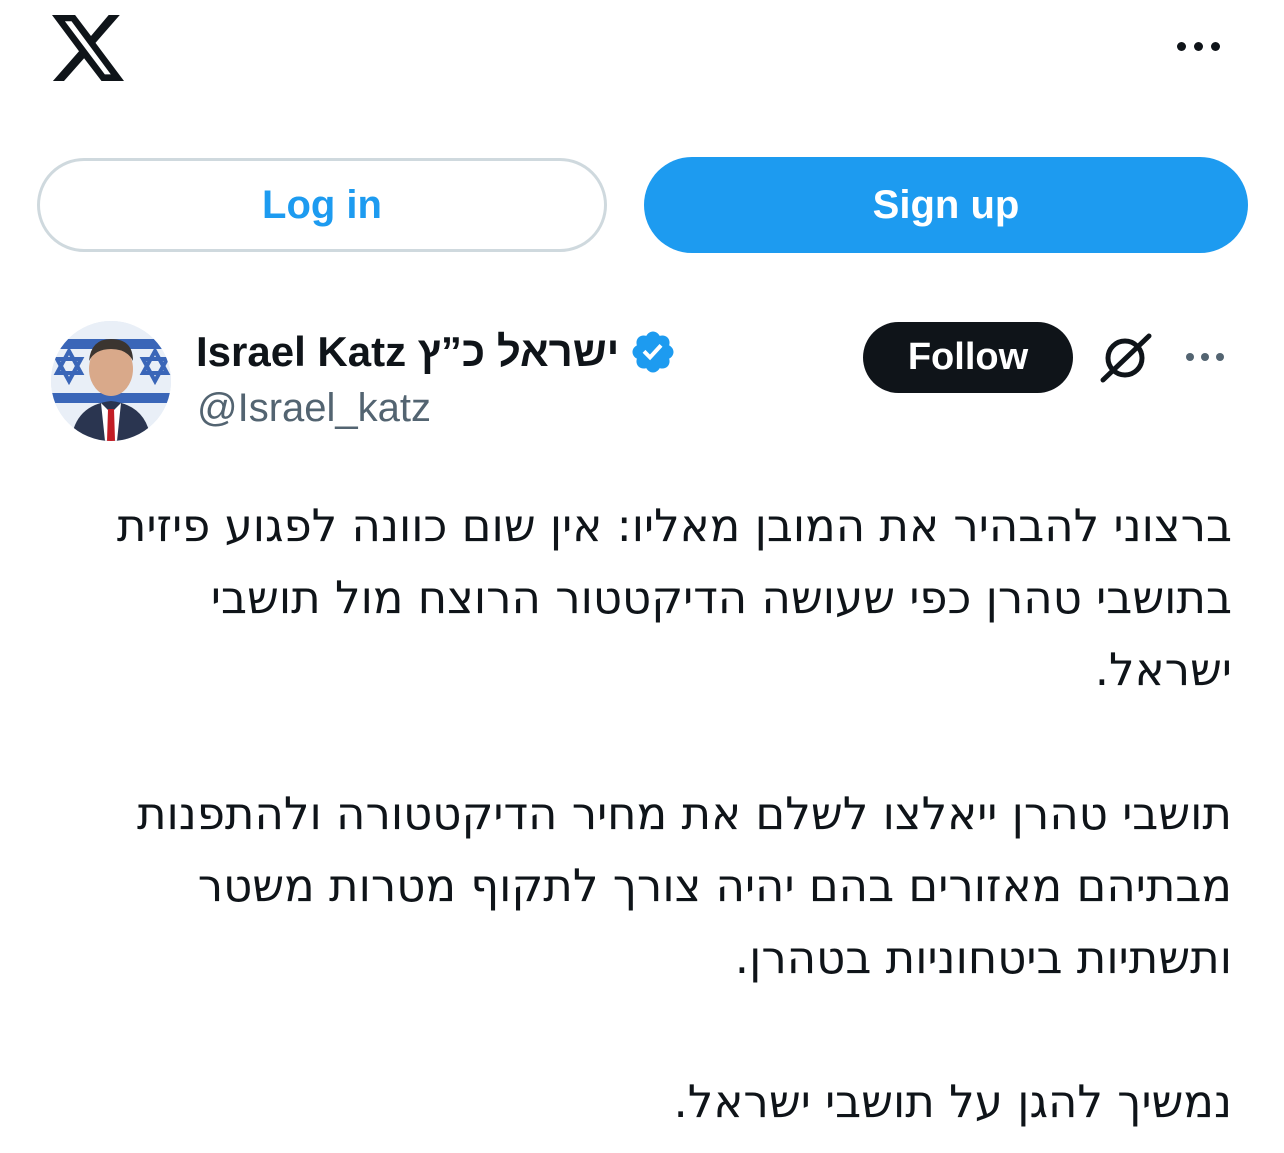 This screenshot has width=1284, height=1153. What do you see at coordinates (968, 357) in the screenshot?
I see `follow-button: Follow` at bounding box center [968, 357].